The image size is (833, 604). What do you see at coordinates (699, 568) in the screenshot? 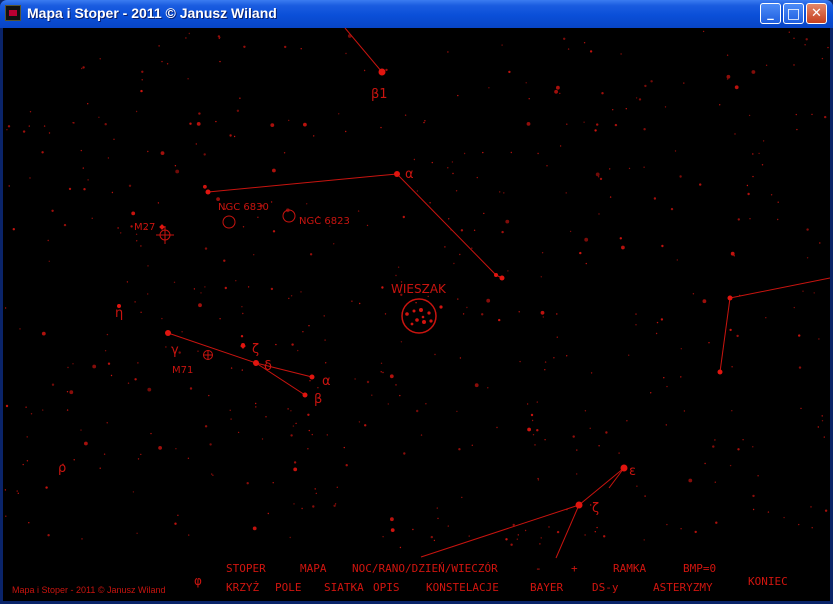
I see `menu-bmp: BMP=0` at bounding box center [699, 568].